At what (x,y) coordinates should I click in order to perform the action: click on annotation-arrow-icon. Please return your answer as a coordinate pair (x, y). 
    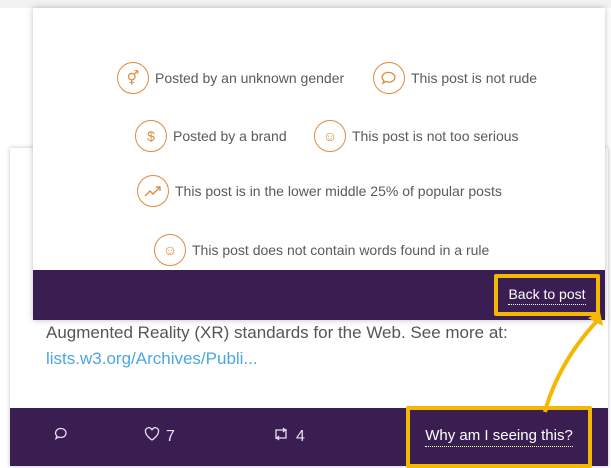
    Looking at the image, I should click on (573, 362).